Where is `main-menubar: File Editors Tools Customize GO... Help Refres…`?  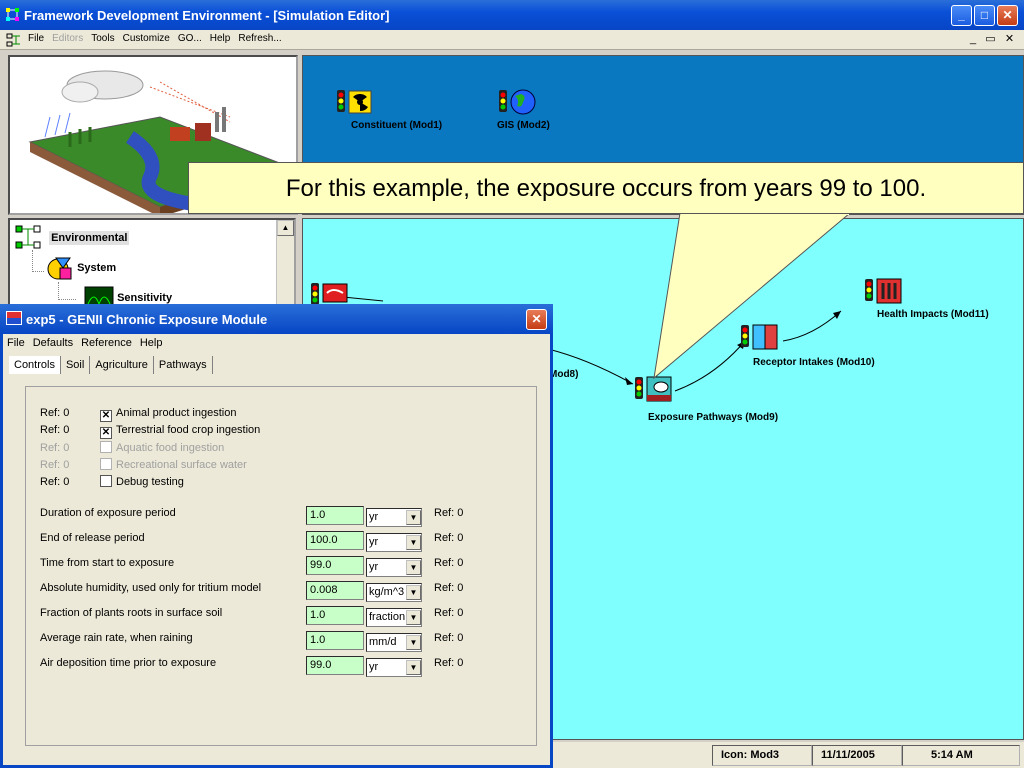 main-menubar: File Editors Tools Customize GO... Help Refres… is located at coordinates (512, 40).